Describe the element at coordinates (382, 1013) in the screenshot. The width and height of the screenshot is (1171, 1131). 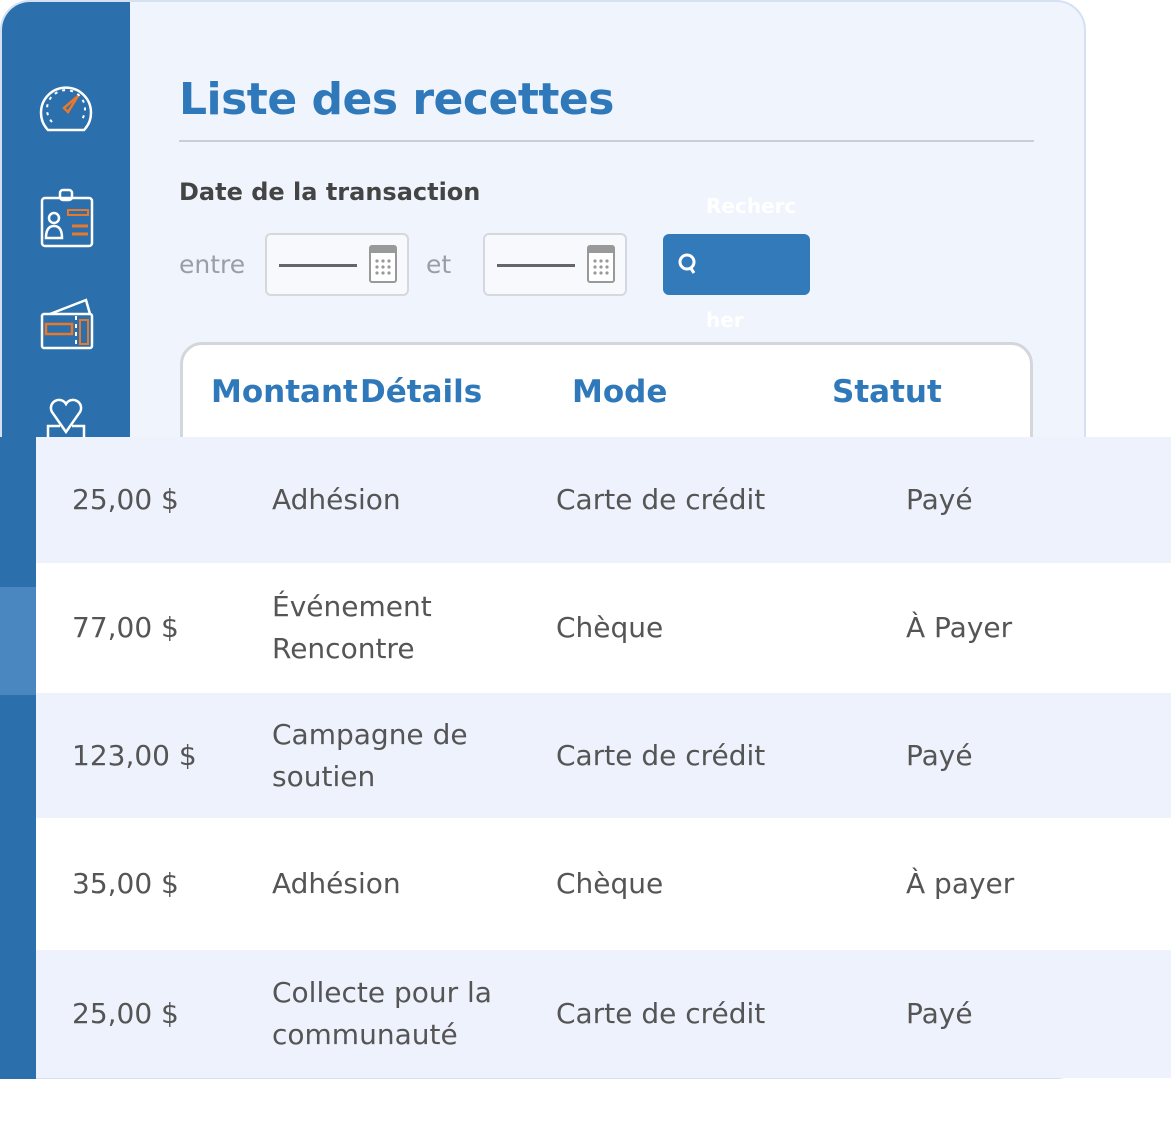
I see `cell-details: Collecte pour la communauté` at that location.